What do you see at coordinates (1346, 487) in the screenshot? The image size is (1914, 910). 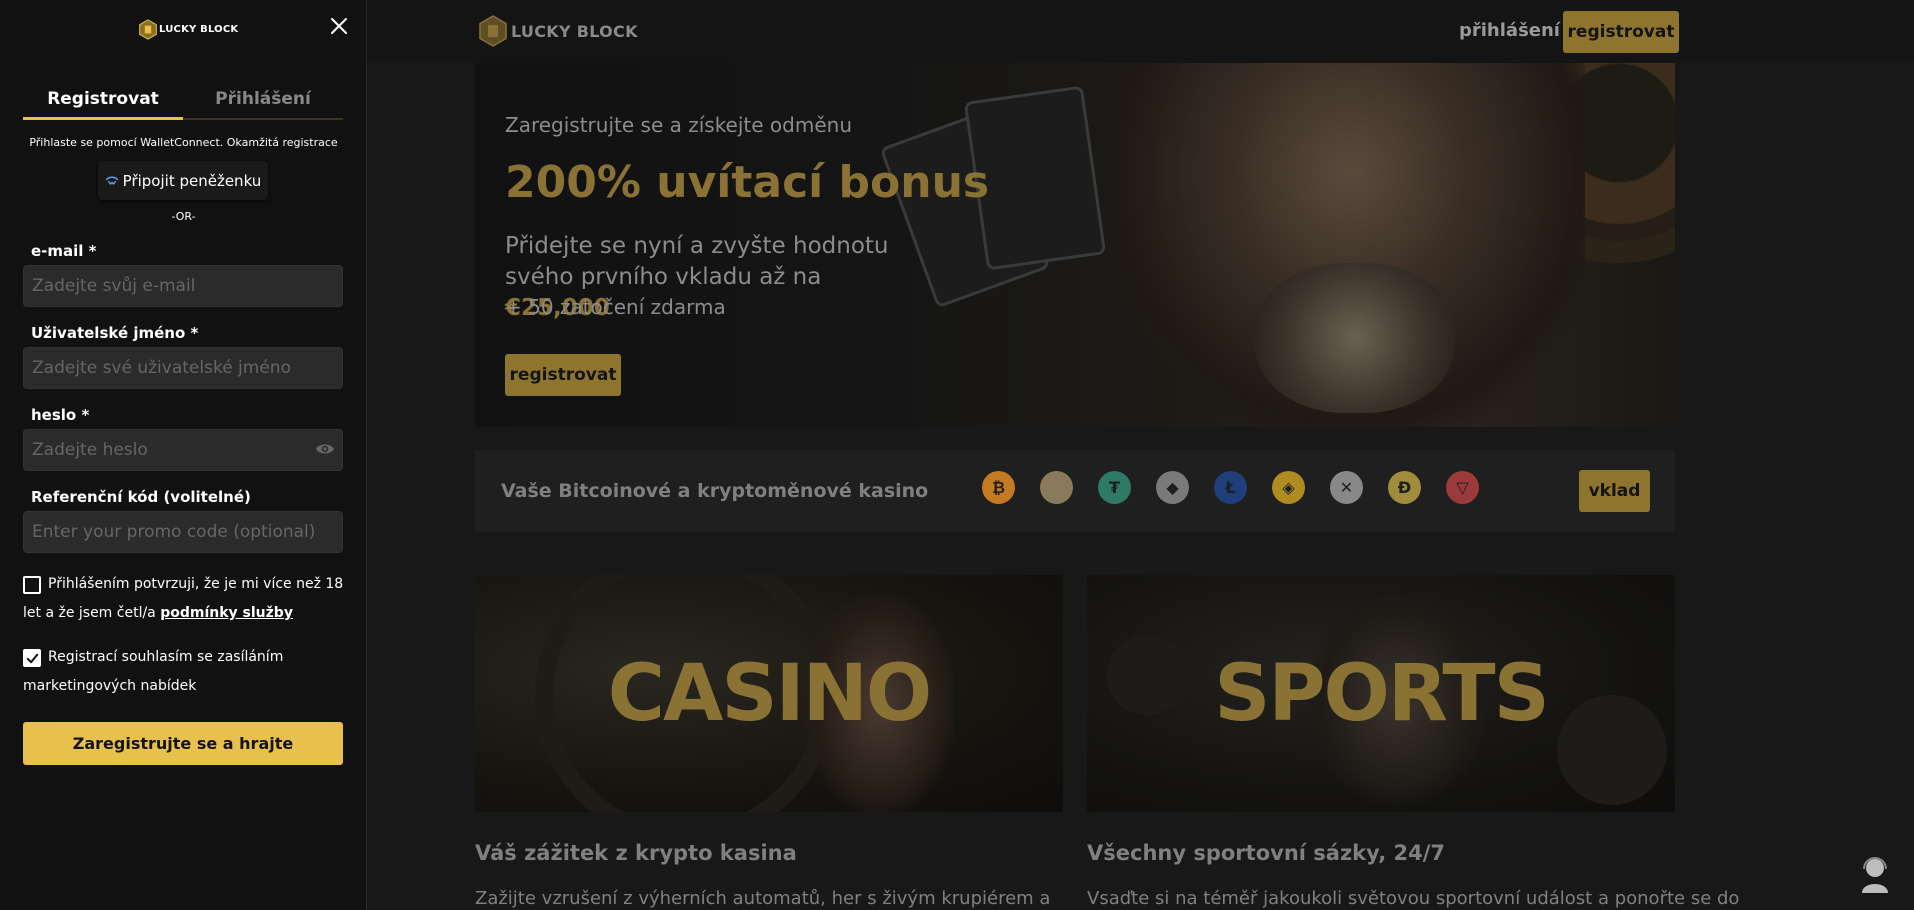 I see `xrp-icon: ✕` at bounding box center [1346, 487].